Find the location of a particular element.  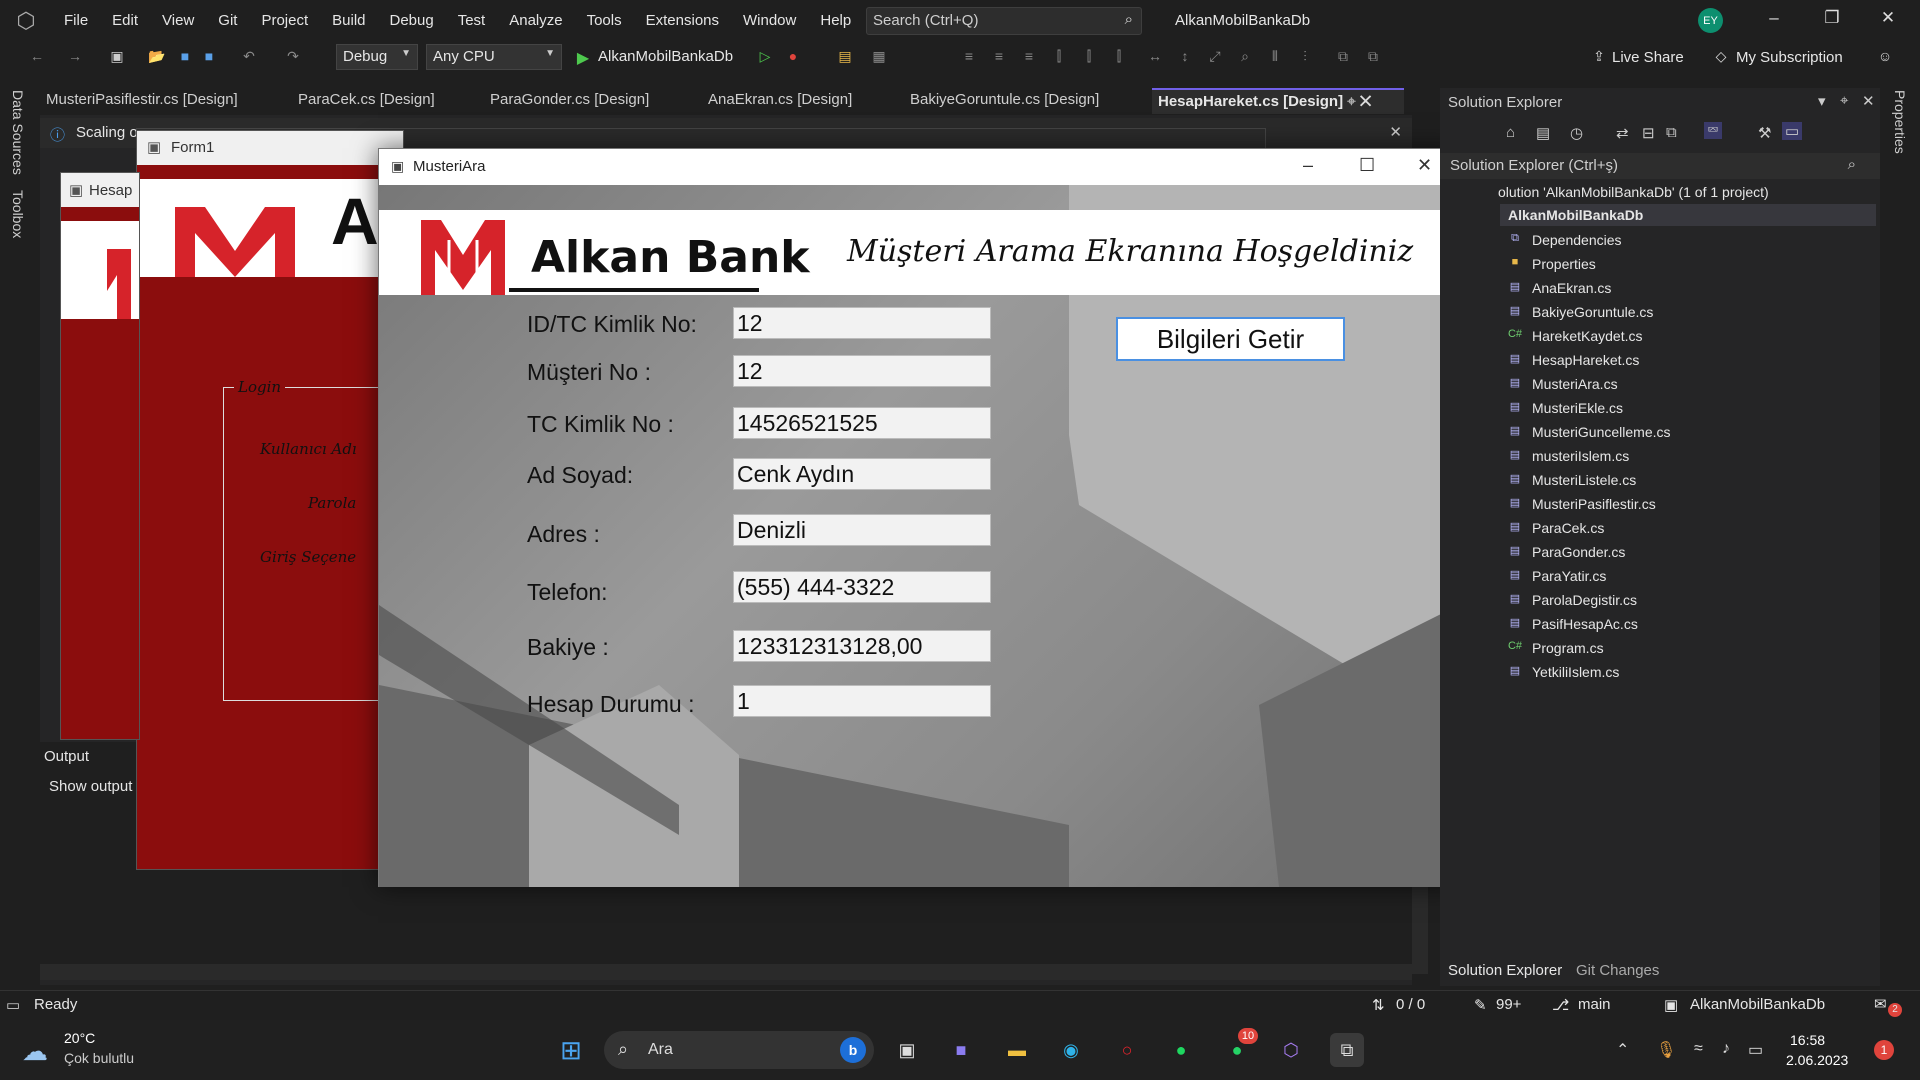

avatar: EY is located at coordinates (1710, 20).